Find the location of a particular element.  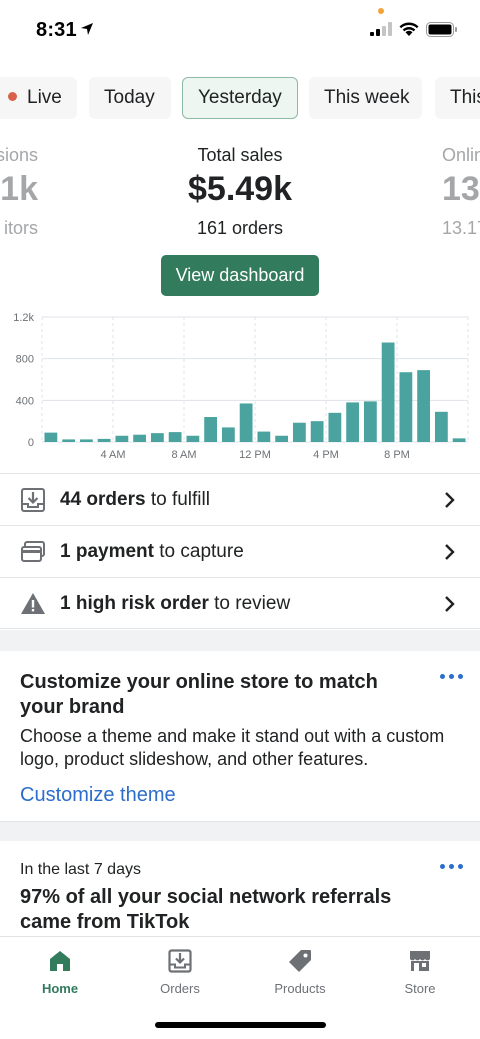

fulfill-orders-row: 44 orders to fulfill is located at coordinates (240, 499).